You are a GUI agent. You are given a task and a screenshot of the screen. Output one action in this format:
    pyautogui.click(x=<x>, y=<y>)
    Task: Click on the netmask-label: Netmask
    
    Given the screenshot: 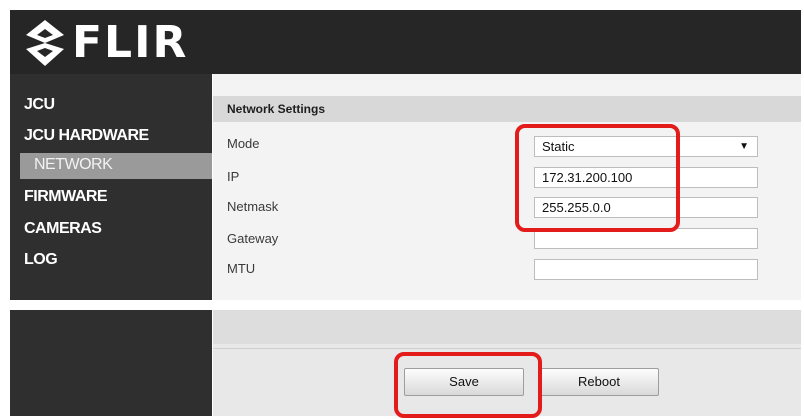 What is the action you would take?
    pyautogui.click(x=253, y=206)
    